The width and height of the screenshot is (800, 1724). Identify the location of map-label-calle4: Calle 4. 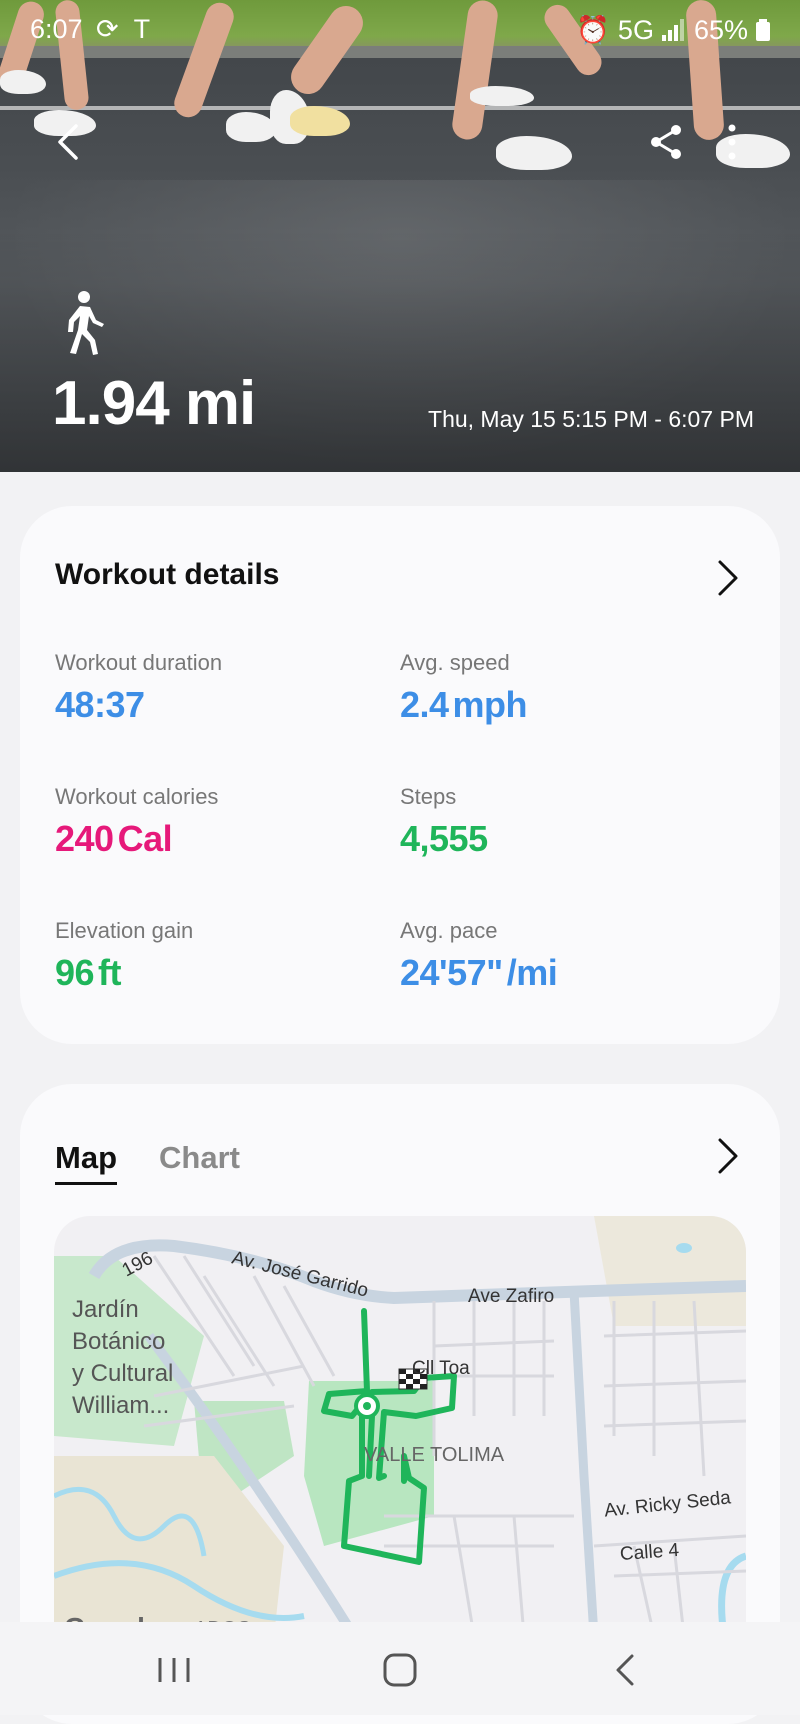
(649, 1552).